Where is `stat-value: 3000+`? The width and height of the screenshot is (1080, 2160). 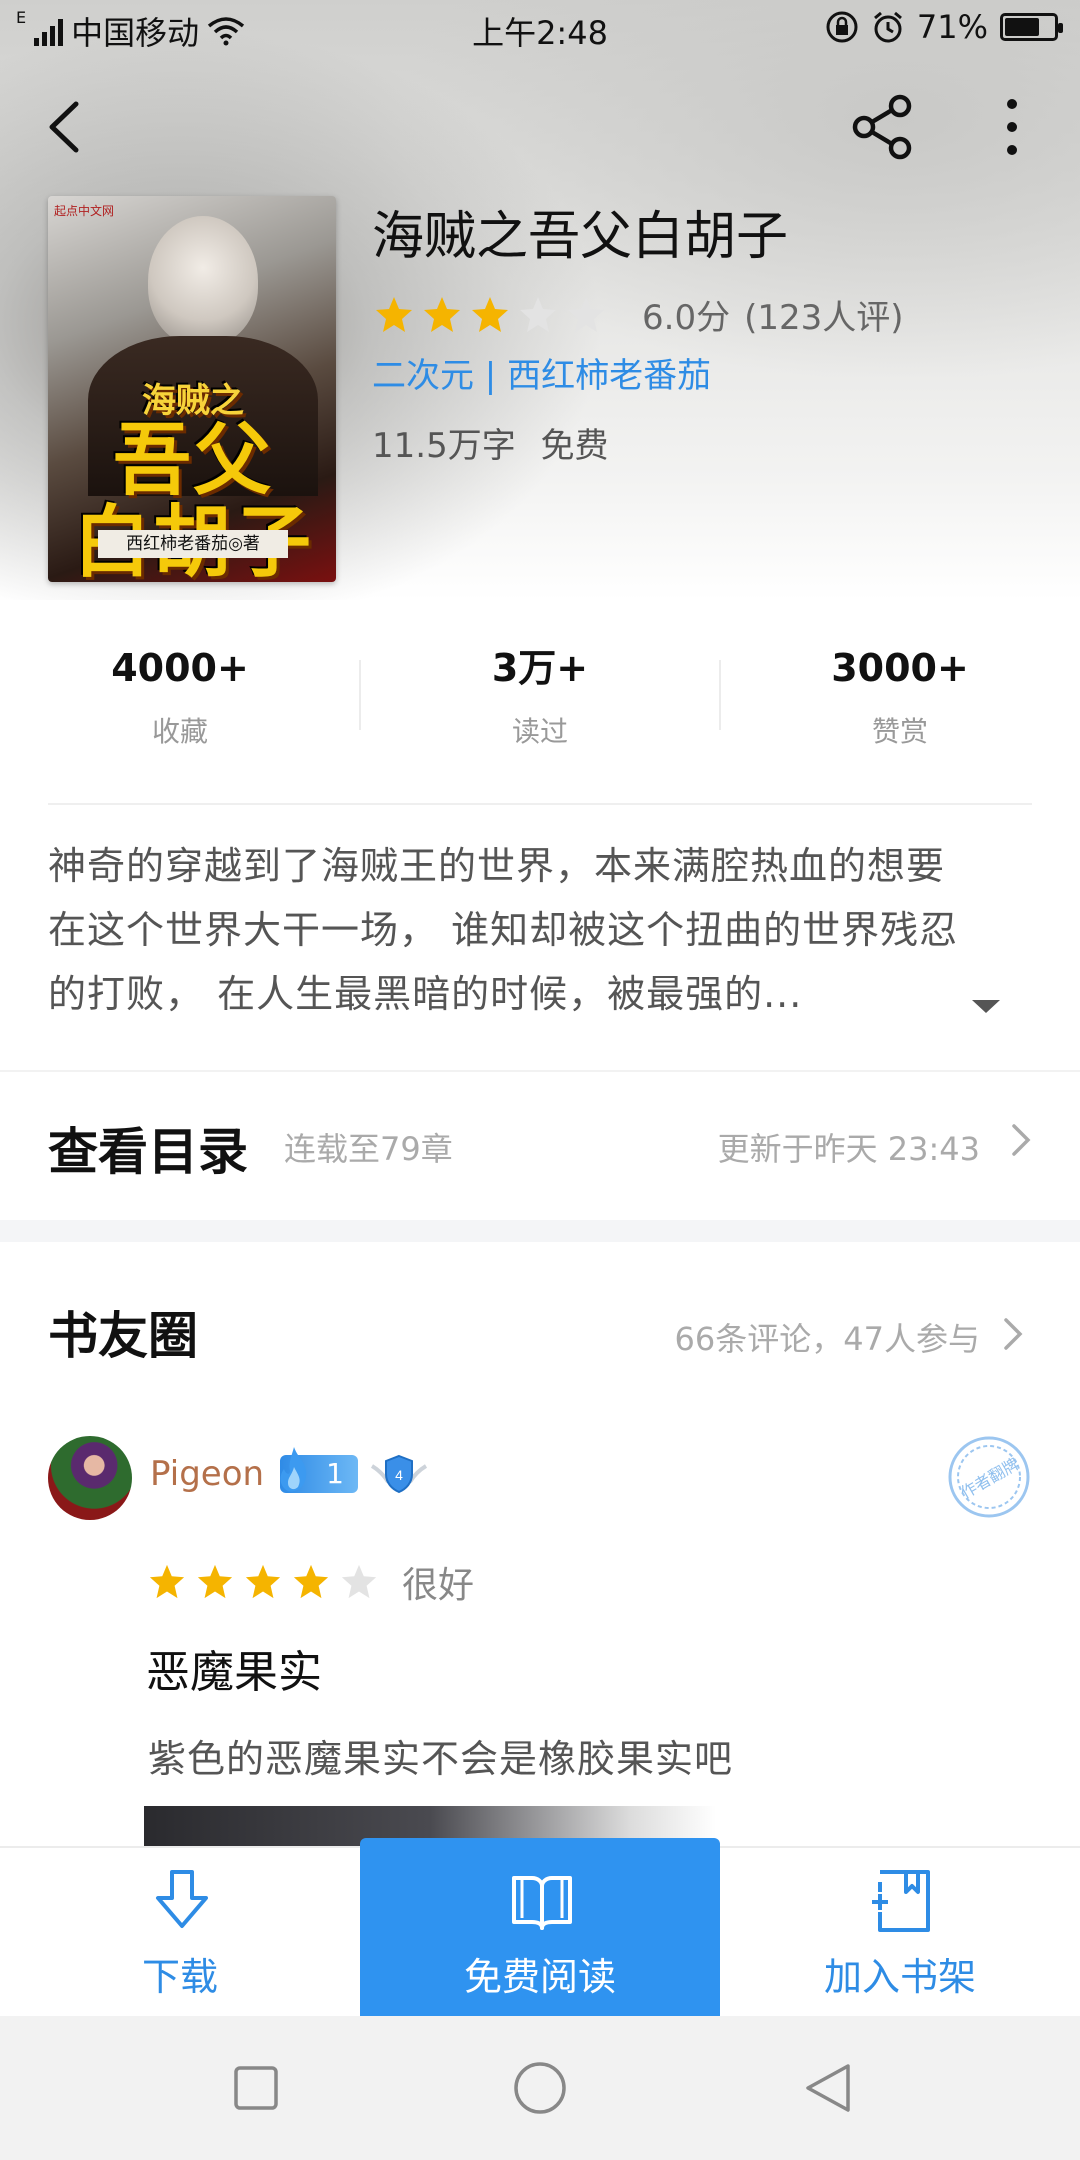 stat-value: 3000+ is located at coordinates (900, 668).